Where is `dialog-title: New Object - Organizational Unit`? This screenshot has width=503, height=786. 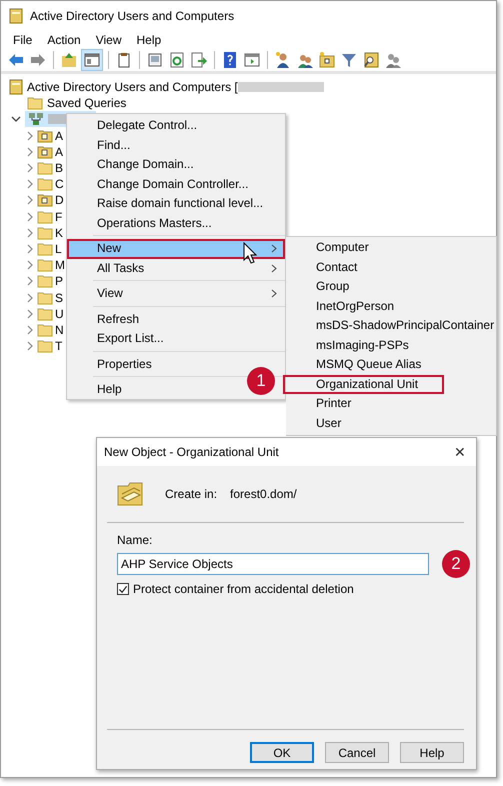 dialog-title: New Object - Organizational Unit is located at coordinates (191, 452).